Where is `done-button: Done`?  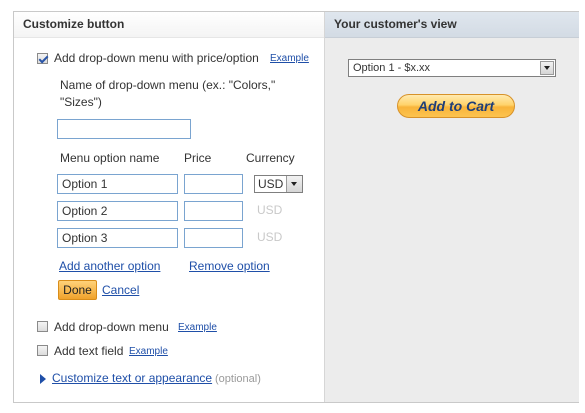
done-button: Done is located at coordinates (77, 290).